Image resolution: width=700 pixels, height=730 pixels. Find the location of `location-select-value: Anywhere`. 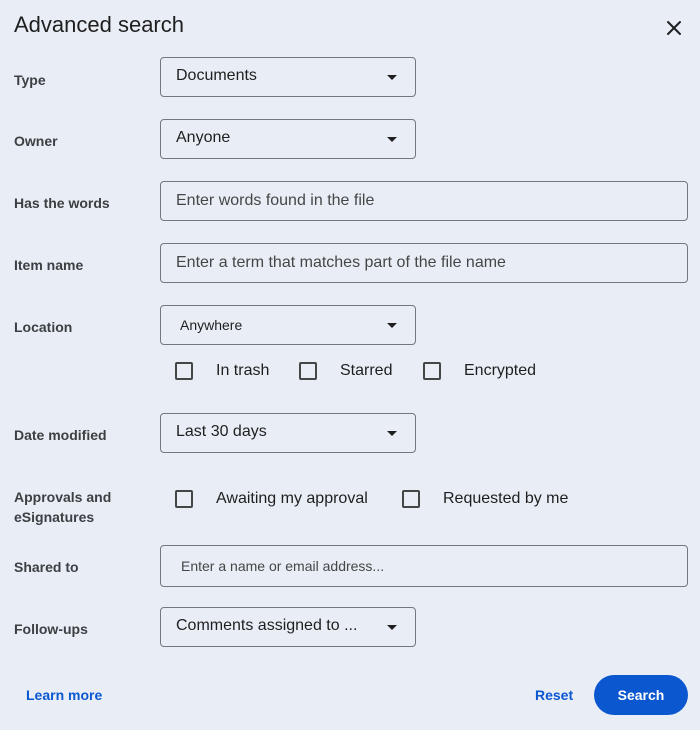

location-select-value: Anywhere is located at coordinates (211, 325).